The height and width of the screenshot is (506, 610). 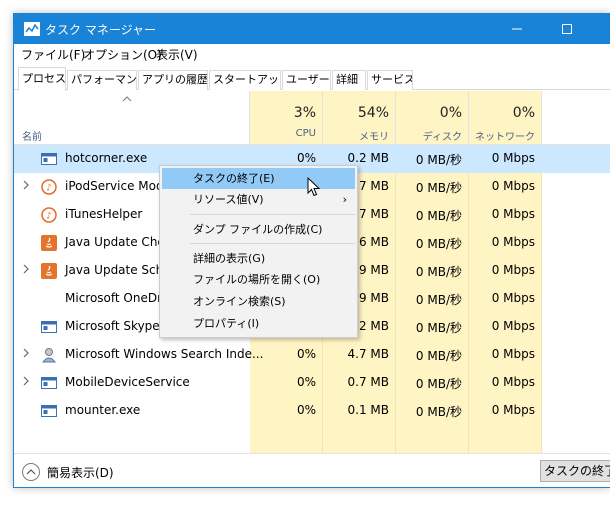 I want to click on ctx-search-online: オンライン検索(S), so click(x=258, y=301).